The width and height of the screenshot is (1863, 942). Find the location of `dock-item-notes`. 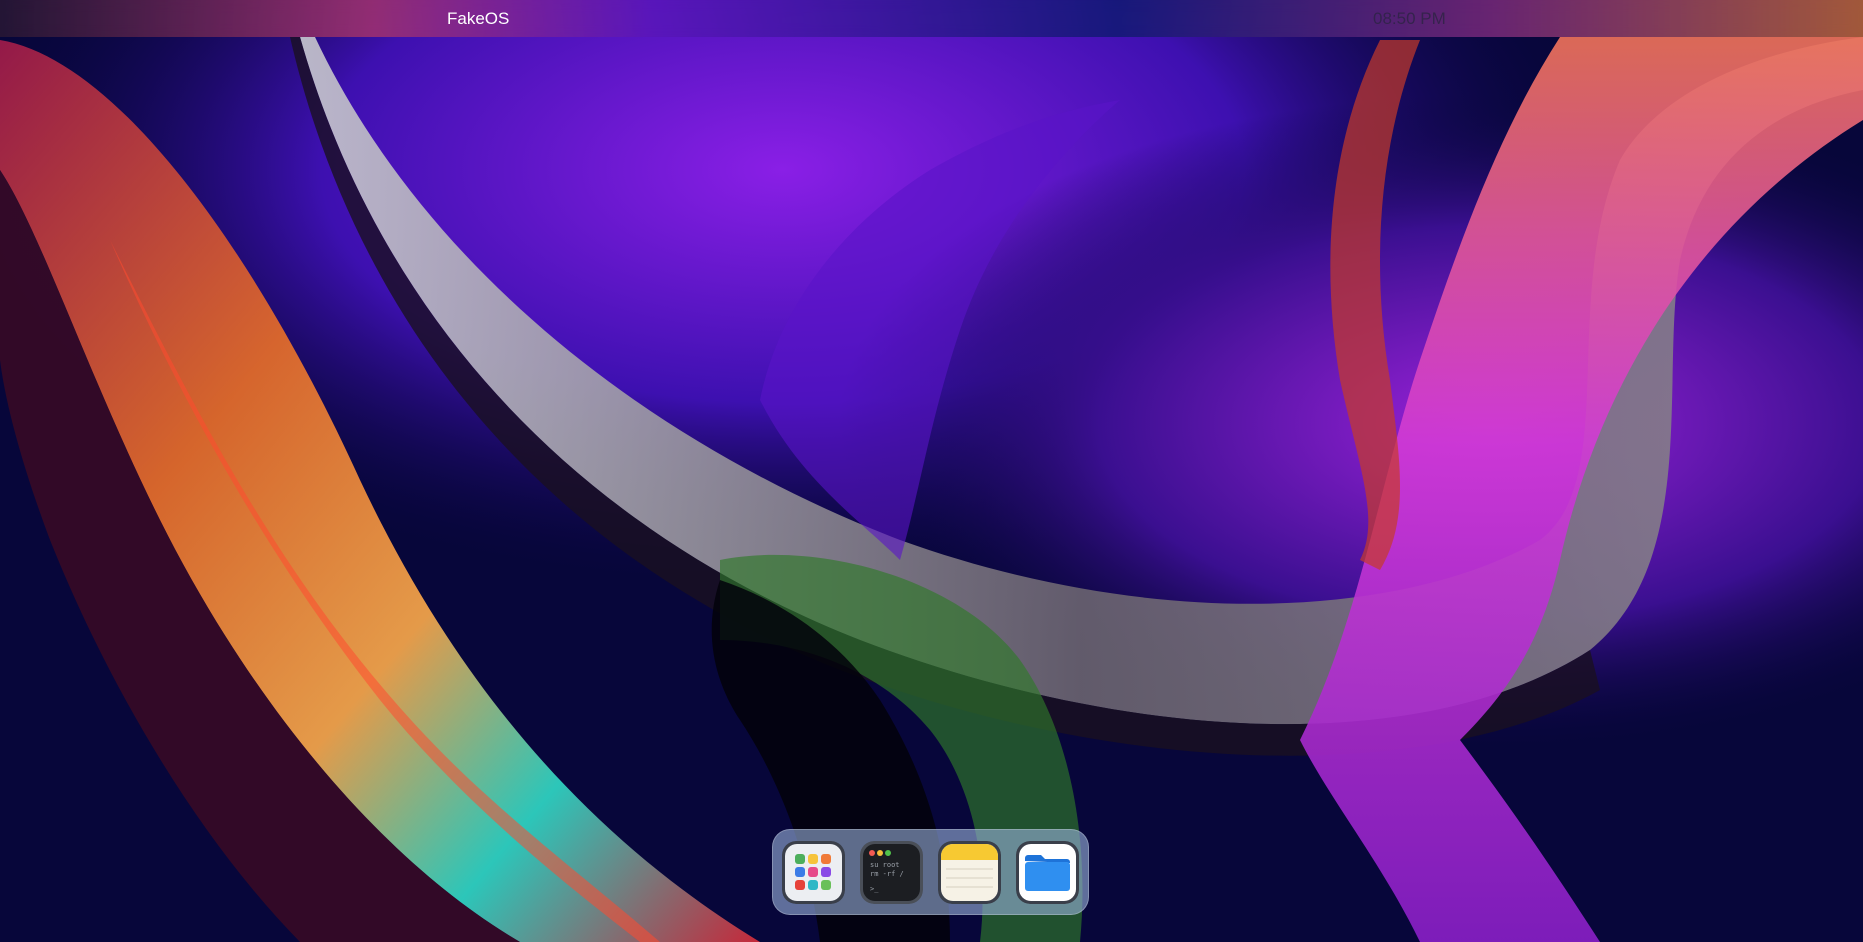

dock-item-notes is located at coordinates (969, 872).